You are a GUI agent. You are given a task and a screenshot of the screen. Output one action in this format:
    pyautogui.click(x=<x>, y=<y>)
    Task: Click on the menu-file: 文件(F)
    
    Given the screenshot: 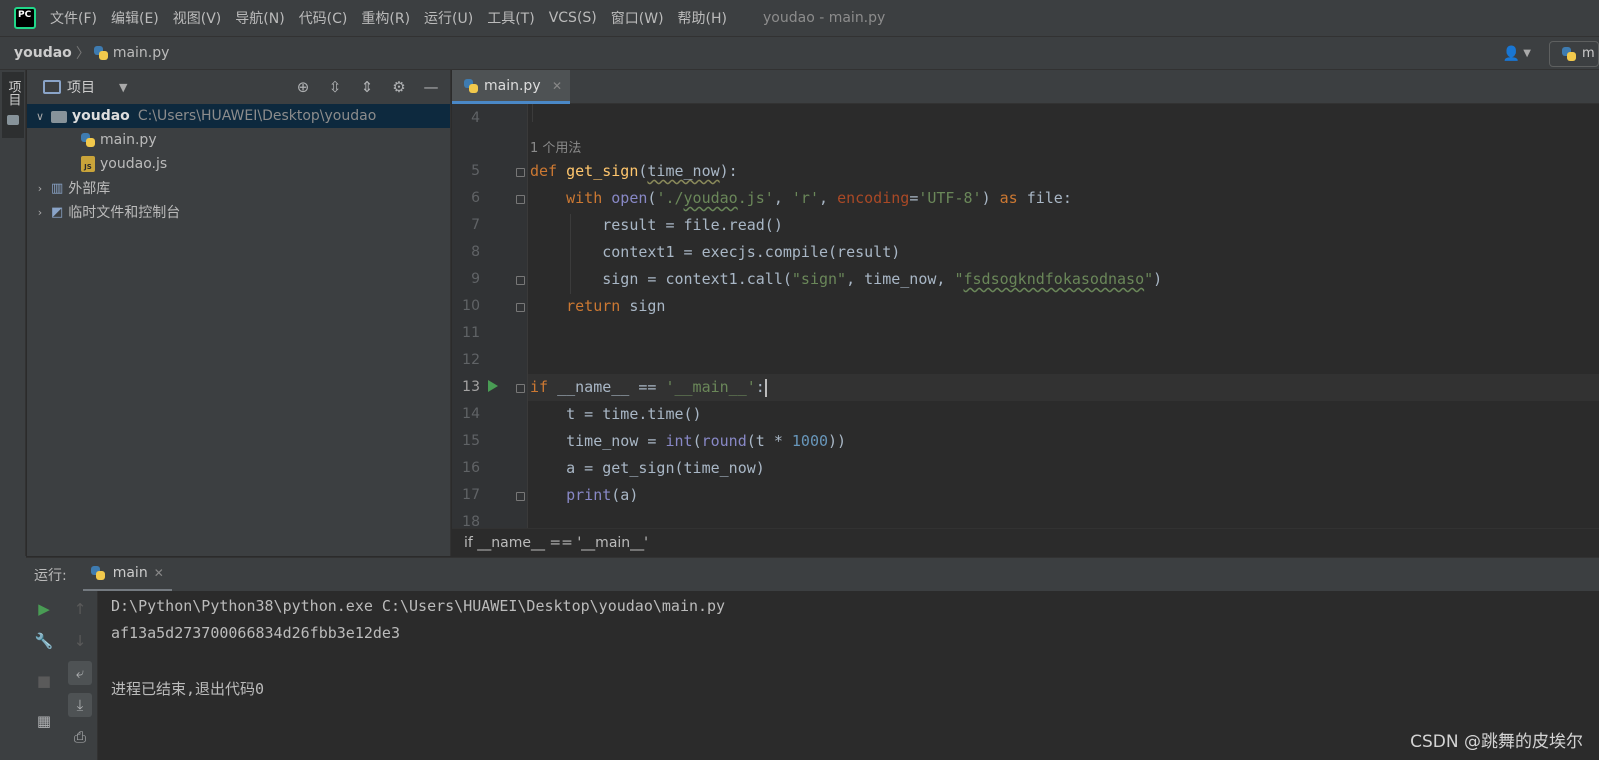 What is the action you would take?
    pyautogui.click(x=73, y=18)
    